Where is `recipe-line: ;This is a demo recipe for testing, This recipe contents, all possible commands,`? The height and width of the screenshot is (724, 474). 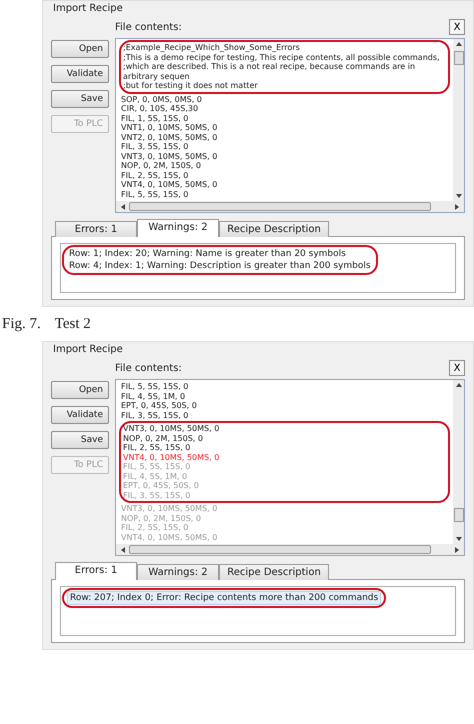
recipe-line: ;This is a demo recipe for testing, This recipe contents, all possible commands, is located at coordinates (282, 57).